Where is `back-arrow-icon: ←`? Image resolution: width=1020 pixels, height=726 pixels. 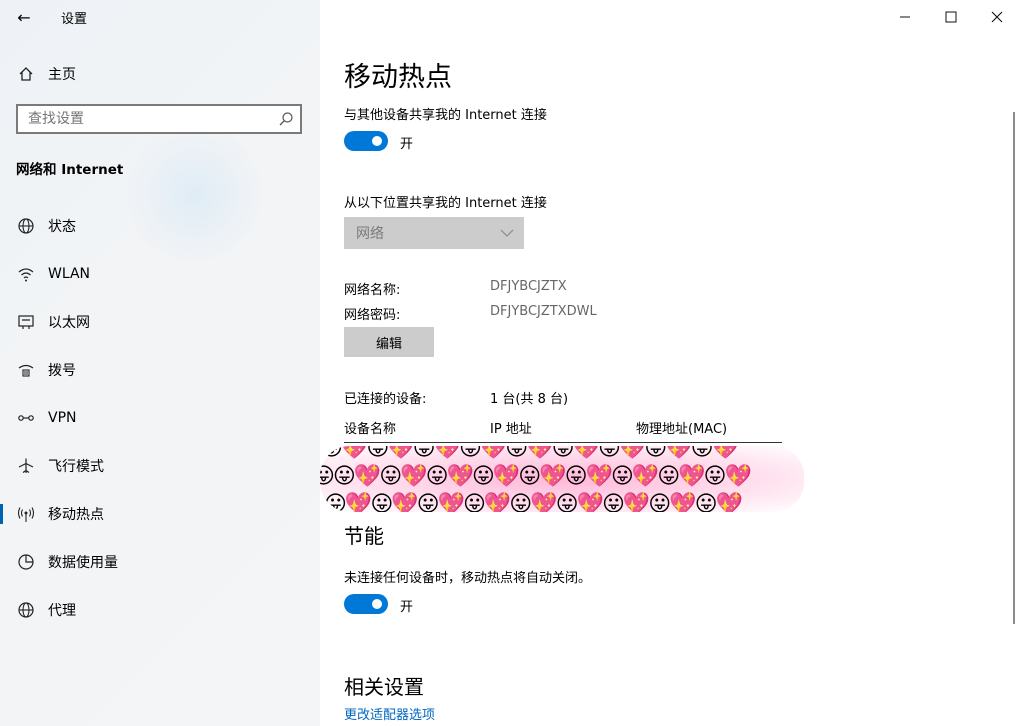
back-arrow-icon: ← is located at coordinates (24, 17).